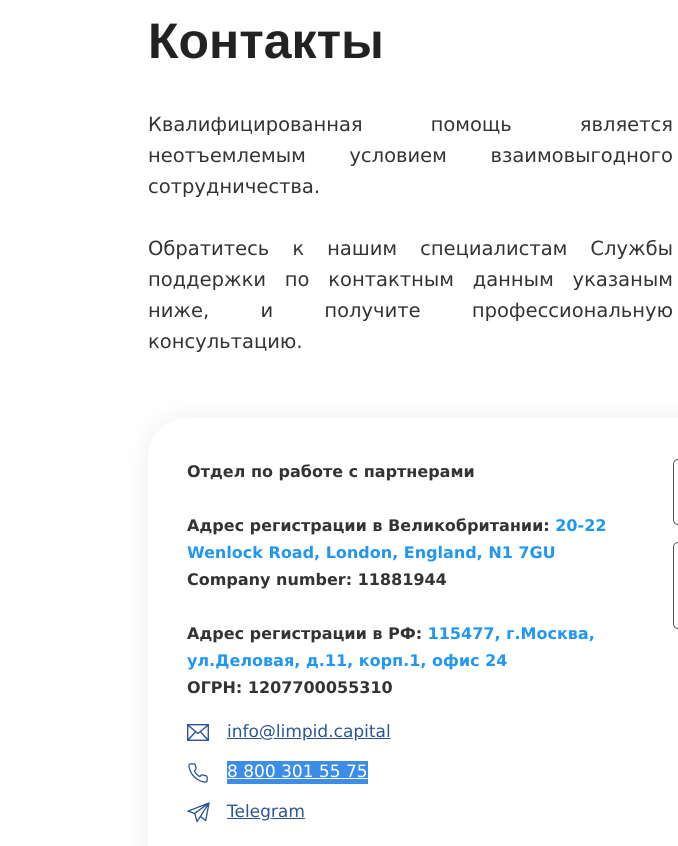 Image resolution: width=678 pixels, height=846 pixels. I want to click on intro-paragraph: Квалифицированная помощь является неотъемлемым условием взаимовыгодного сотрудничества., so click(410, 156).